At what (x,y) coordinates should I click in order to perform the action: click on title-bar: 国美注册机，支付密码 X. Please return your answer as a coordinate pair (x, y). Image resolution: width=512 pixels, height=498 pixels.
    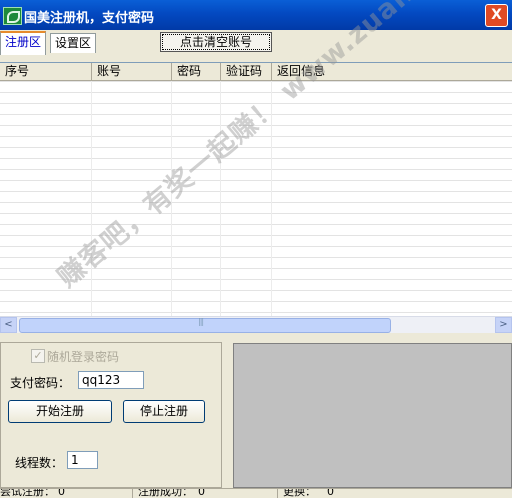
    Looking at the image, I should click on (256, 15).